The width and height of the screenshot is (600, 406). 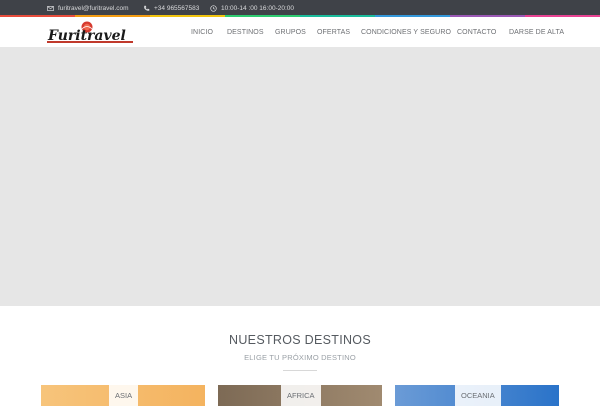 I want to click on destination-card-africa: AFRICA, so click(x=300, y=395).